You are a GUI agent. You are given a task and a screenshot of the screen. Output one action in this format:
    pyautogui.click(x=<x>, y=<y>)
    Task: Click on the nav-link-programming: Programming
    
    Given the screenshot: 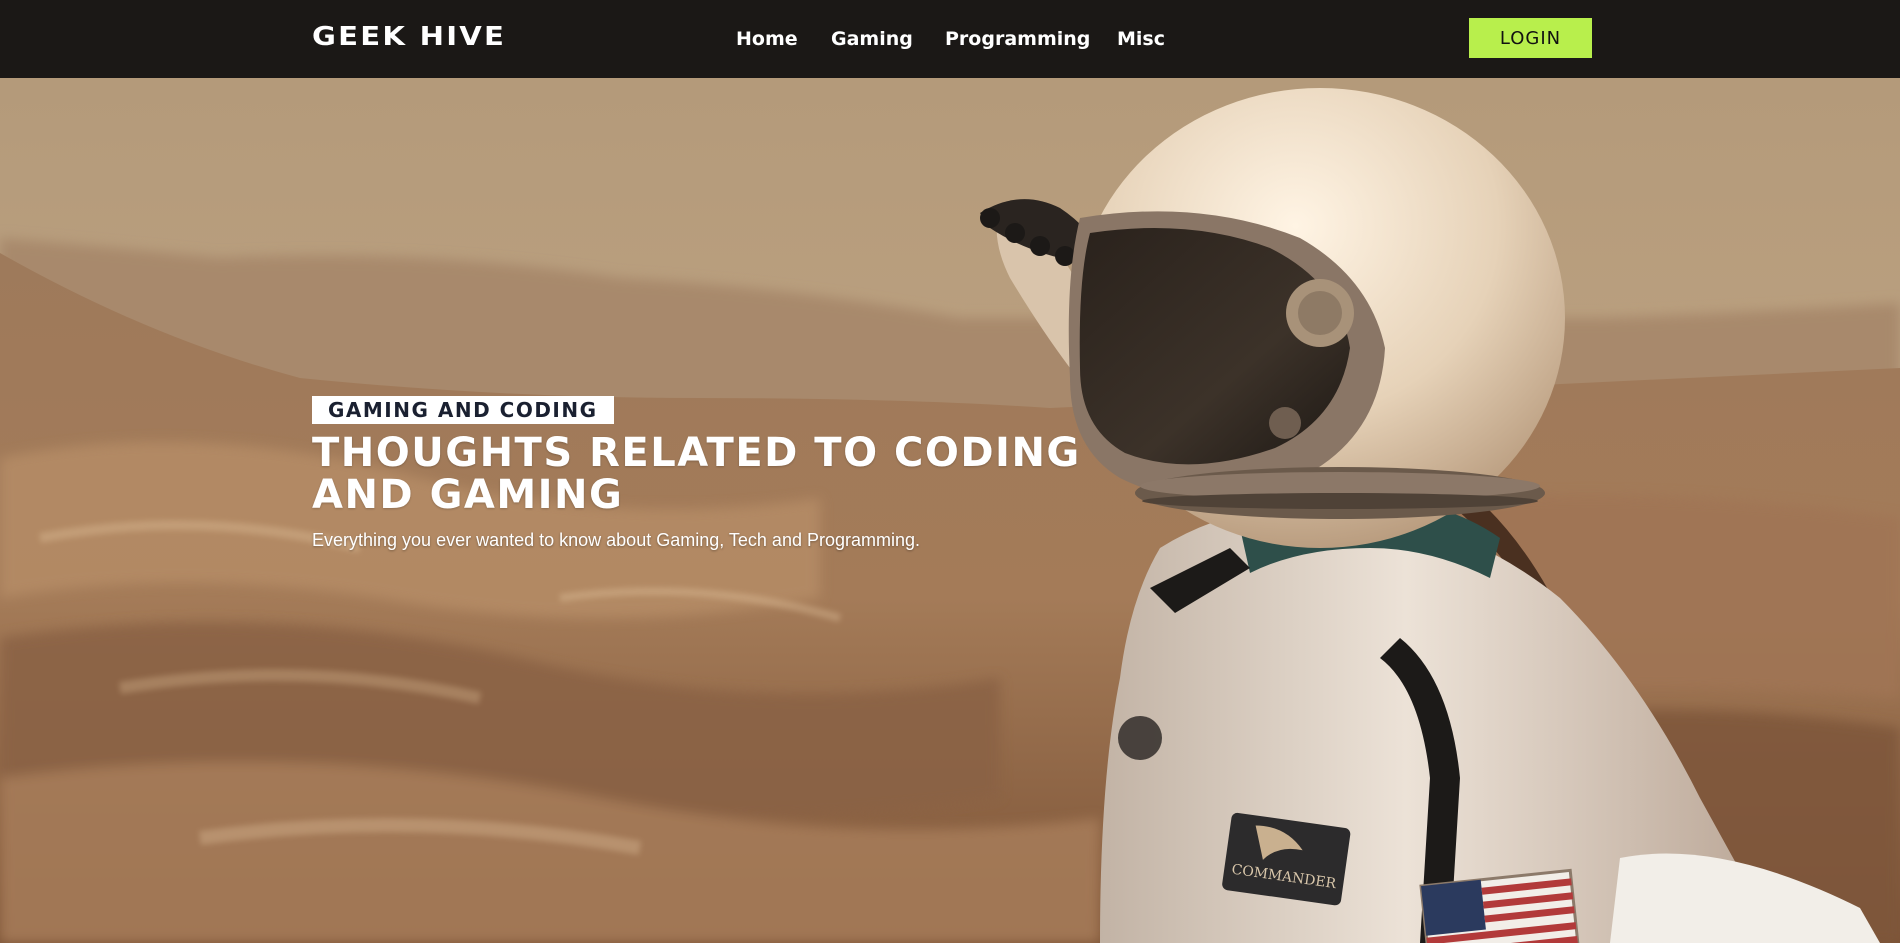 What is the action you would take?
    pyautogui.click(x=1017, y=39)
    